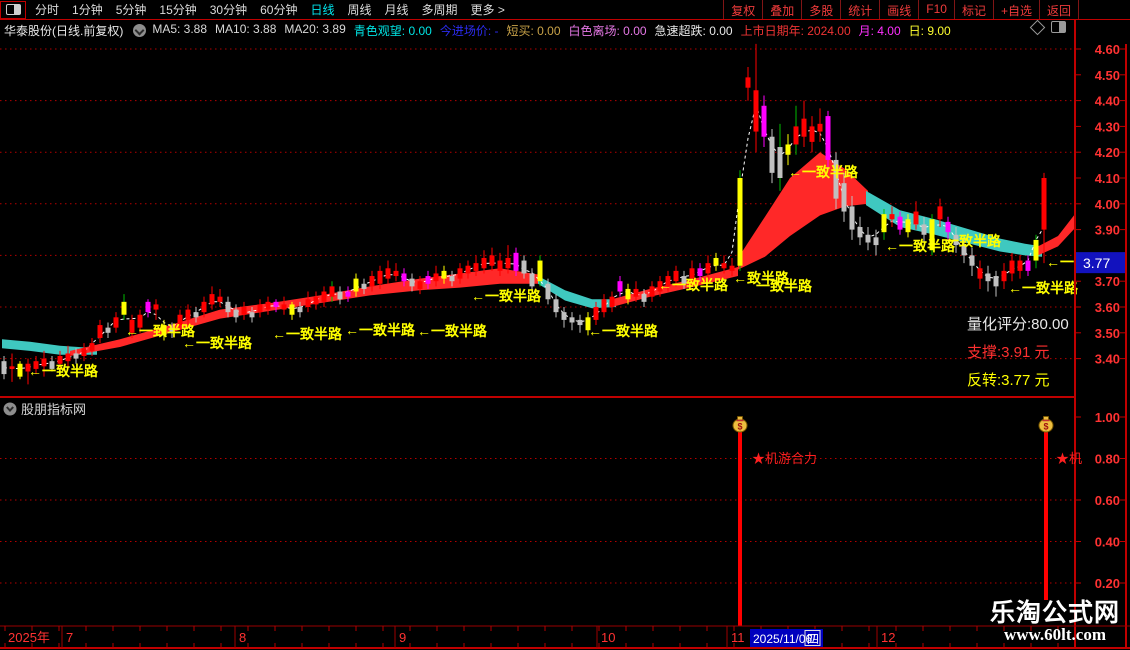  What do you see at coordinates (1107, 417) in the screenshot?
I see `svg-text: 1.00` at bounding box center [1107, 417].